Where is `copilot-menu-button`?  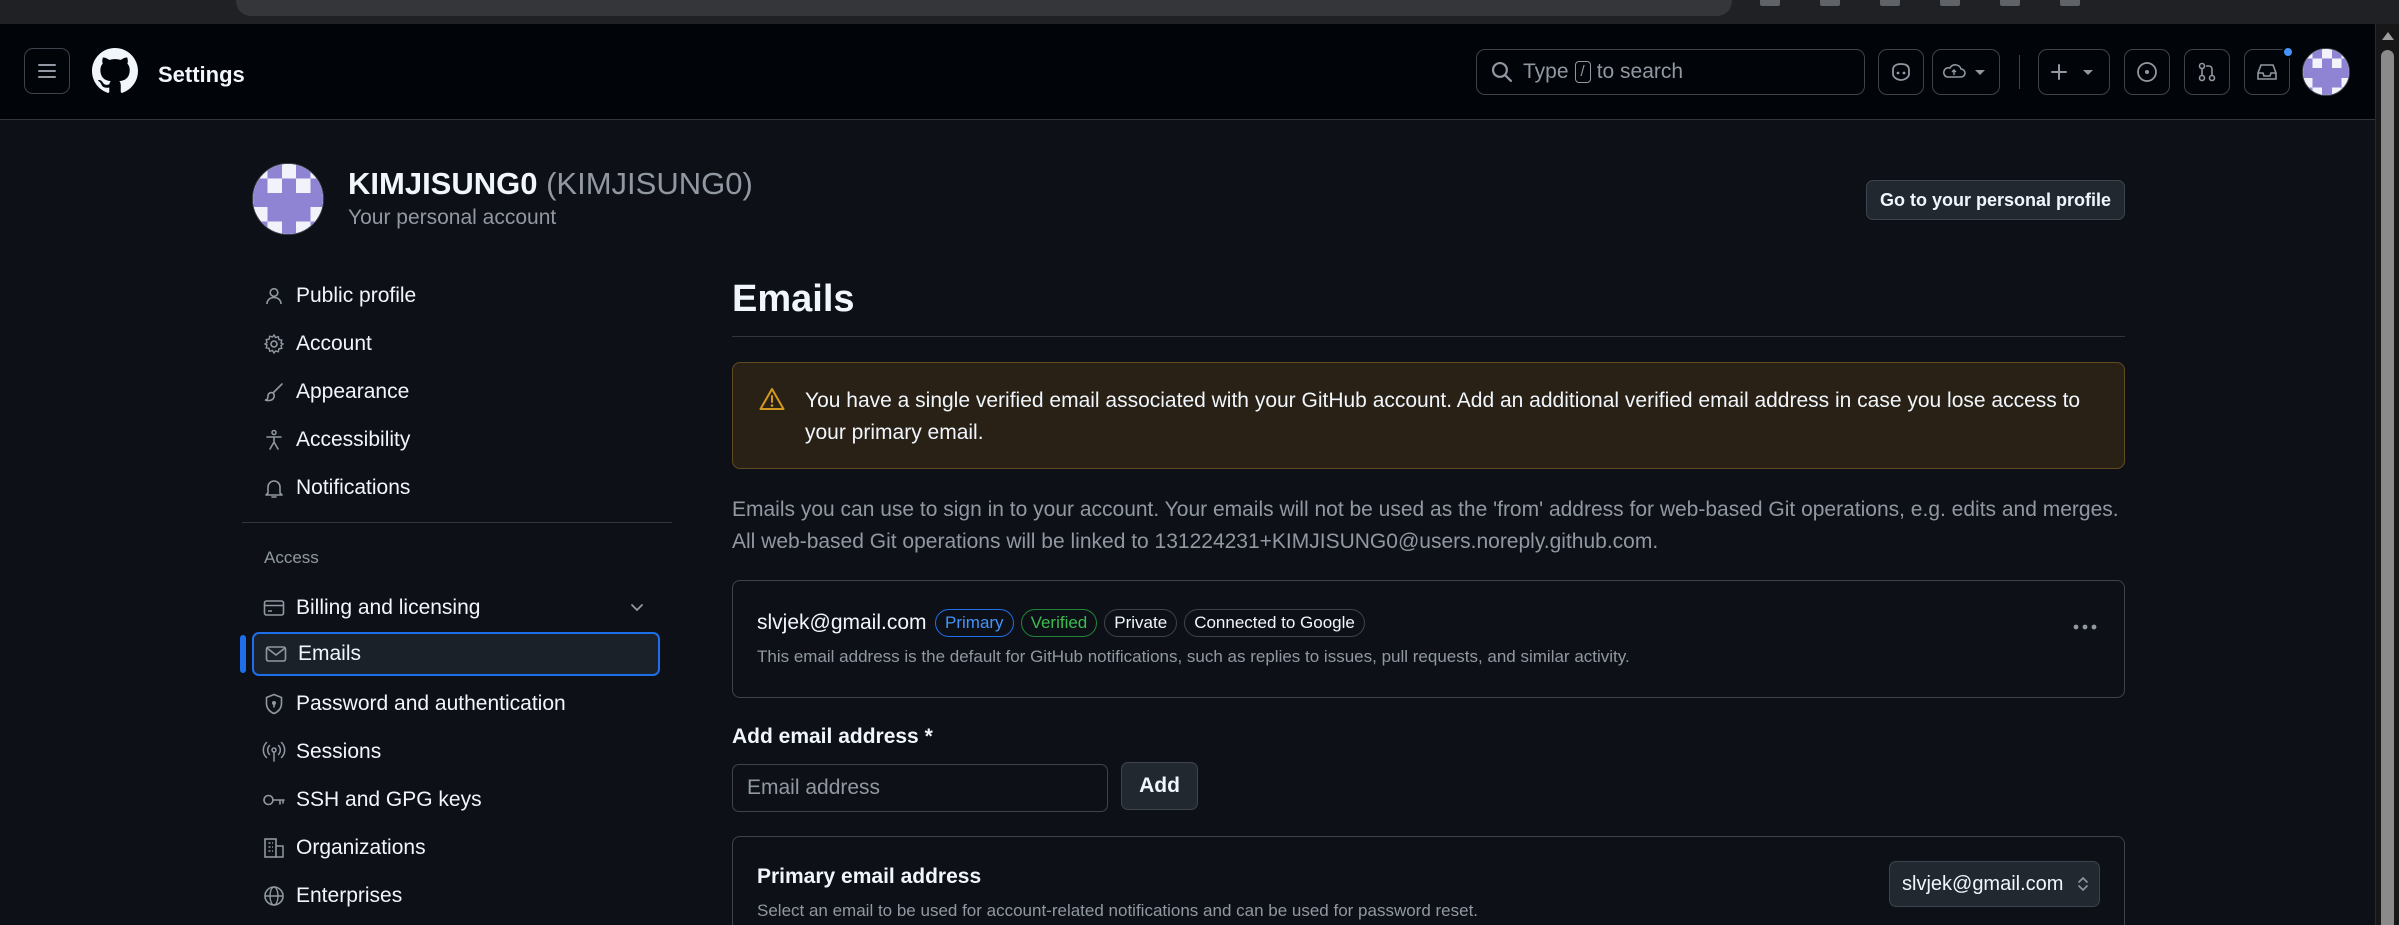
copilot-menu-button is located at coordinates (1966, 72).